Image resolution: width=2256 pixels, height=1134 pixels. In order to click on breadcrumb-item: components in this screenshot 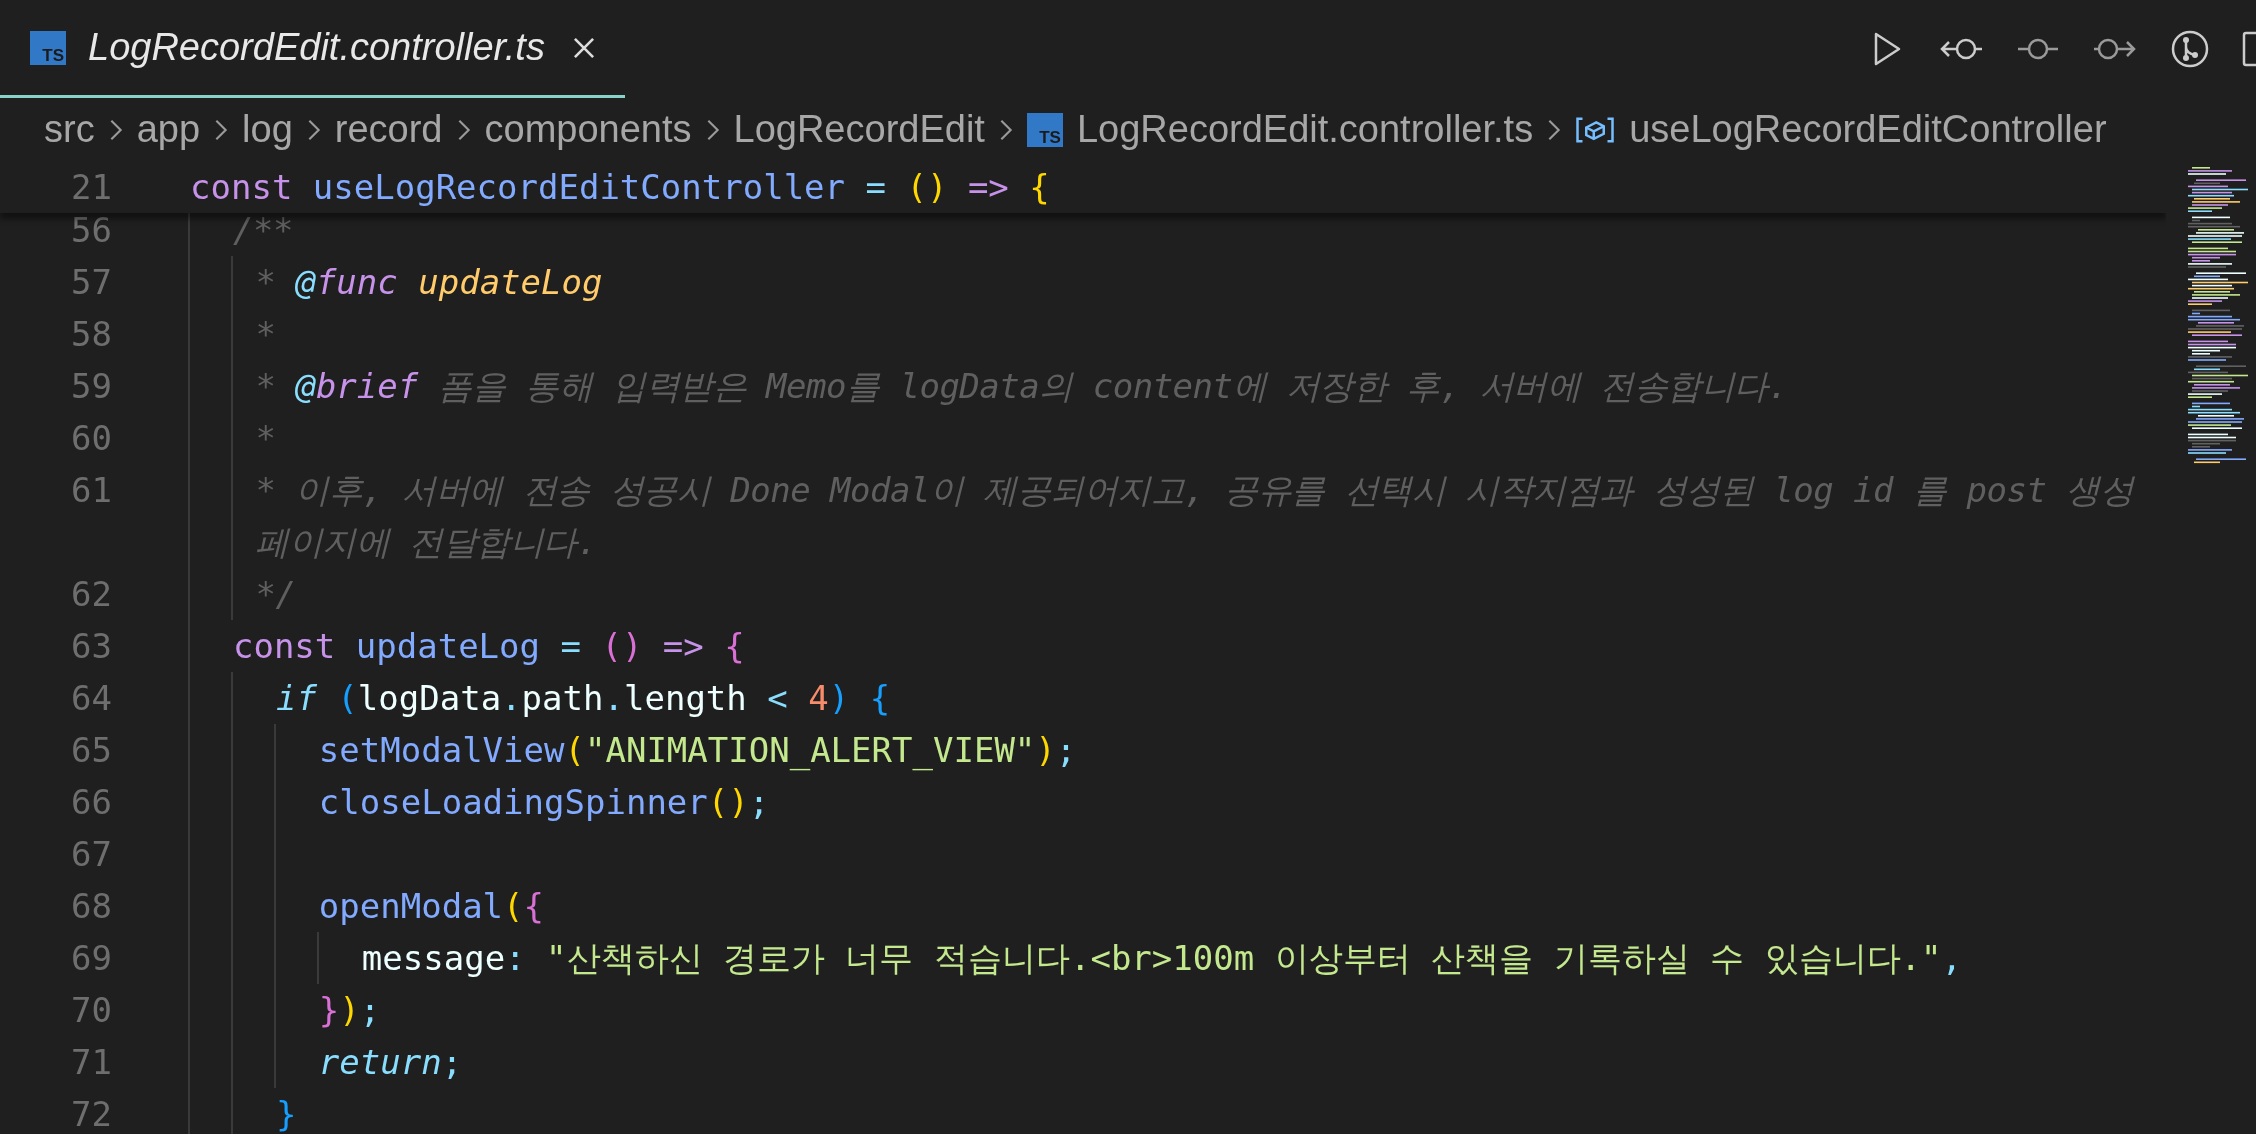, I will do `click(588, 129)`.